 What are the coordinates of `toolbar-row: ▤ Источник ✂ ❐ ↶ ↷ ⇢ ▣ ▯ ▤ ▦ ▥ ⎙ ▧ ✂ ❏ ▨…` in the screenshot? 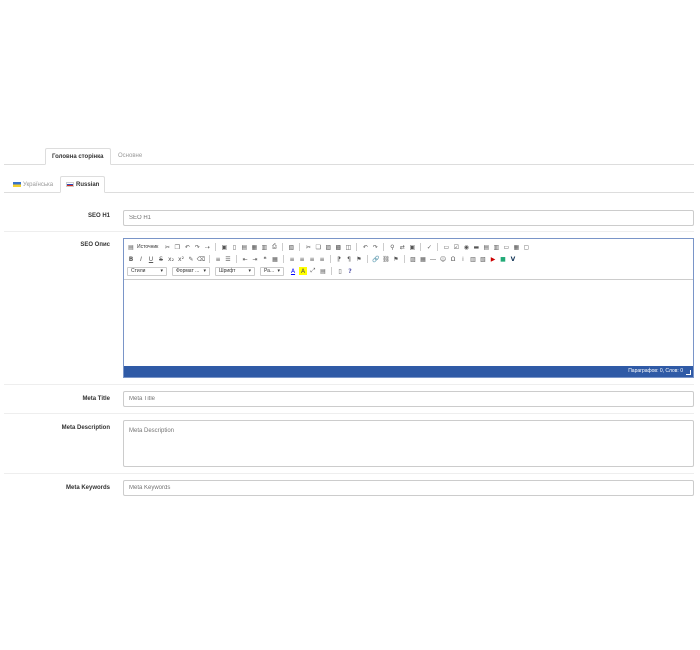 It's located at (408, 247).